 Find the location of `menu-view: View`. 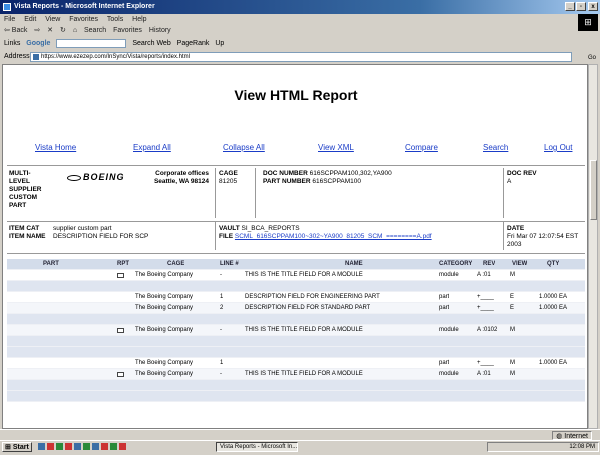

menu-view: View is located at coordinates (52, 19).